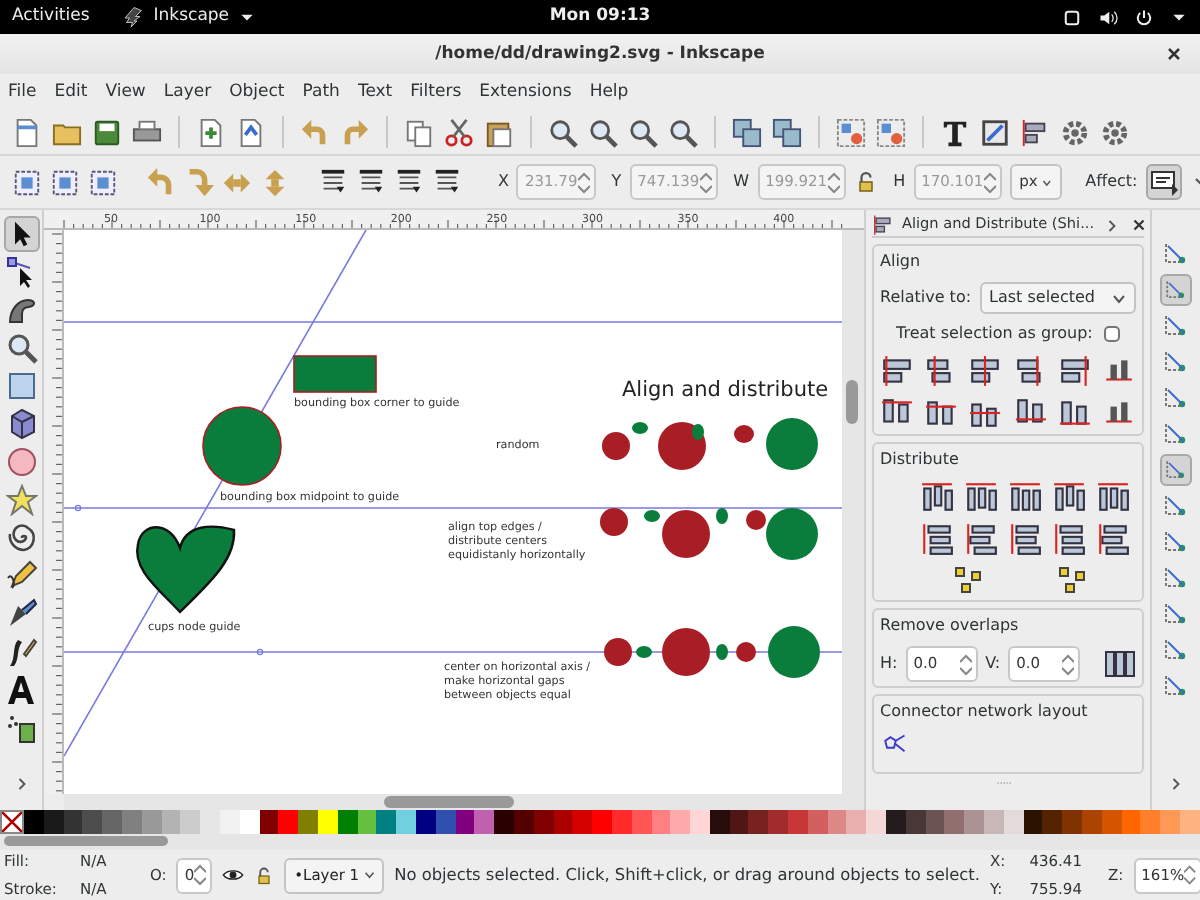  Describe the element at coordinates (436, 92) in the screenshot. I see `menu-item: Filters` at that location.